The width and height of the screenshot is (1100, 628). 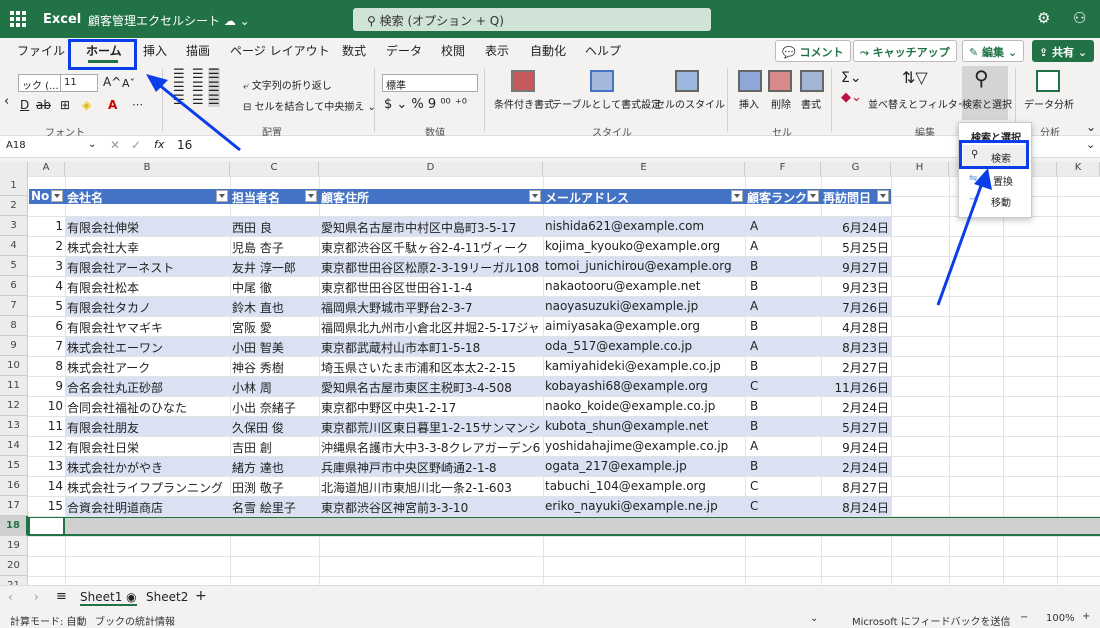 I want to click on column-header: F, so click(x=783, y=169).